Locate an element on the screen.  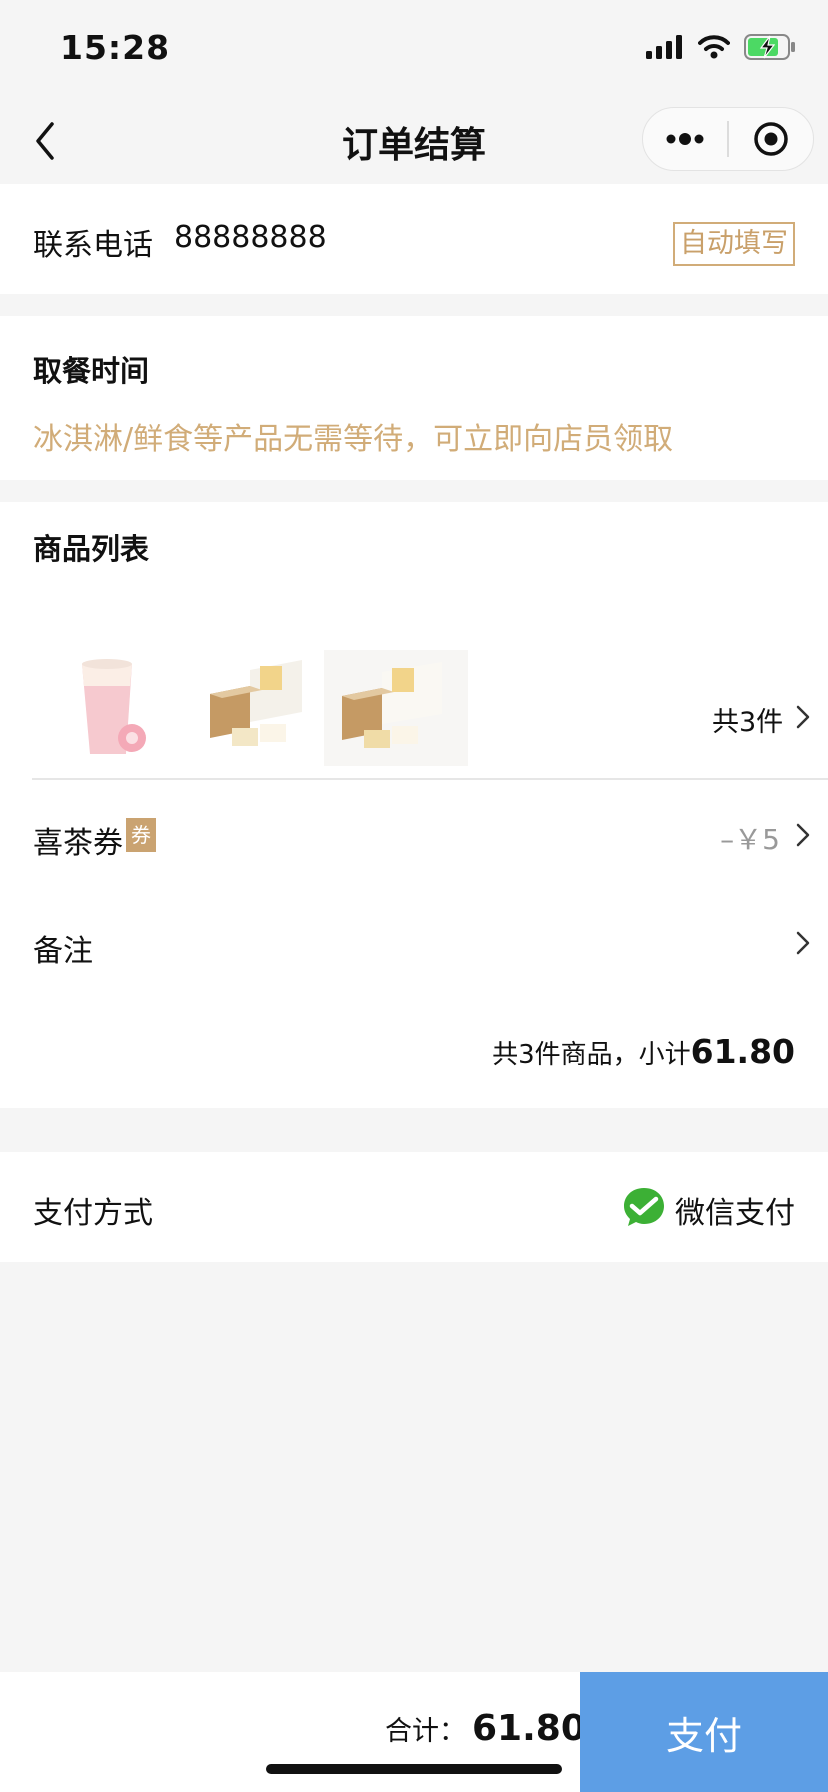
subtotal-line: 共3件商品，小计 61.80 is located at coordinates (643, 1051).